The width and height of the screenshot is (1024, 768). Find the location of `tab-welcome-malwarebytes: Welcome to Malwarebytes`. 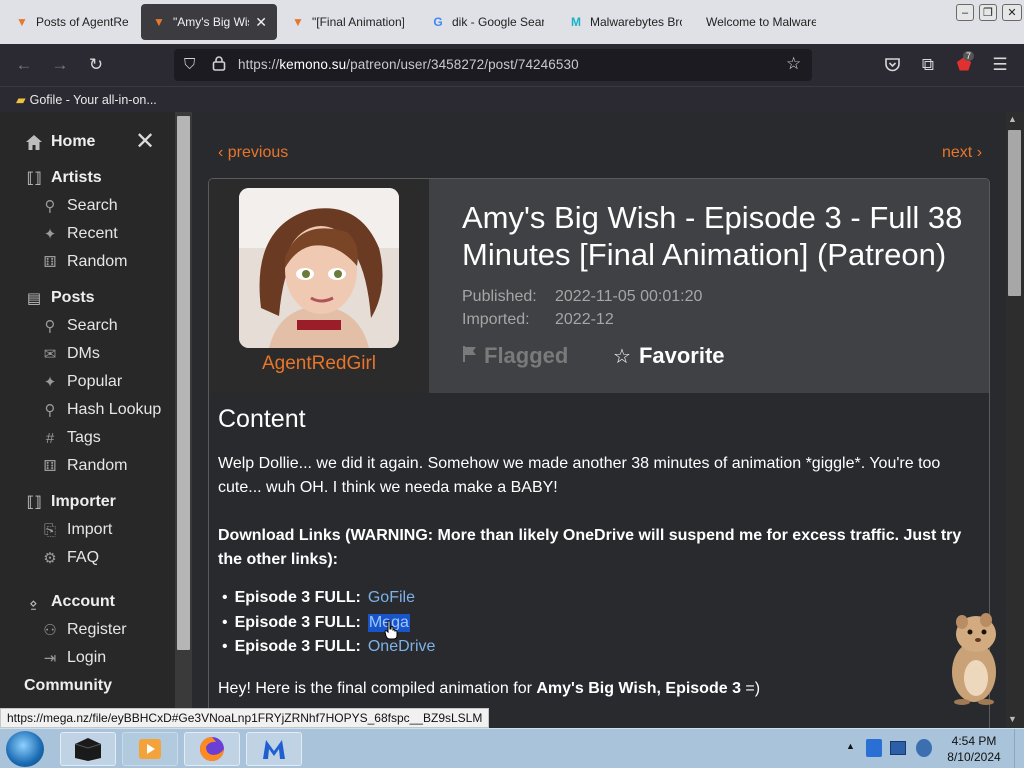

tab-welcome-malwarebytes: Welcome to Malwarebytes is located at coordinates (761, 22).